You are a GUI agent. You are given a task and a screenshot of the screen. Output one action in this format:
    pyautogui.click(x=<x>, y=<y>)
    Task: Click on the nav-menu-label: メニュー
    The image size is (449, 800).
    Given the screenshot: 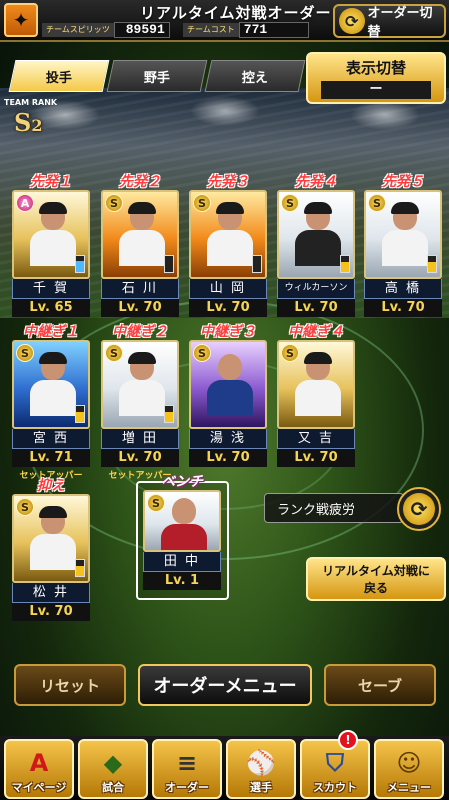 What is the action you would take?
    pyautogui.click(x=409, y=787)
    